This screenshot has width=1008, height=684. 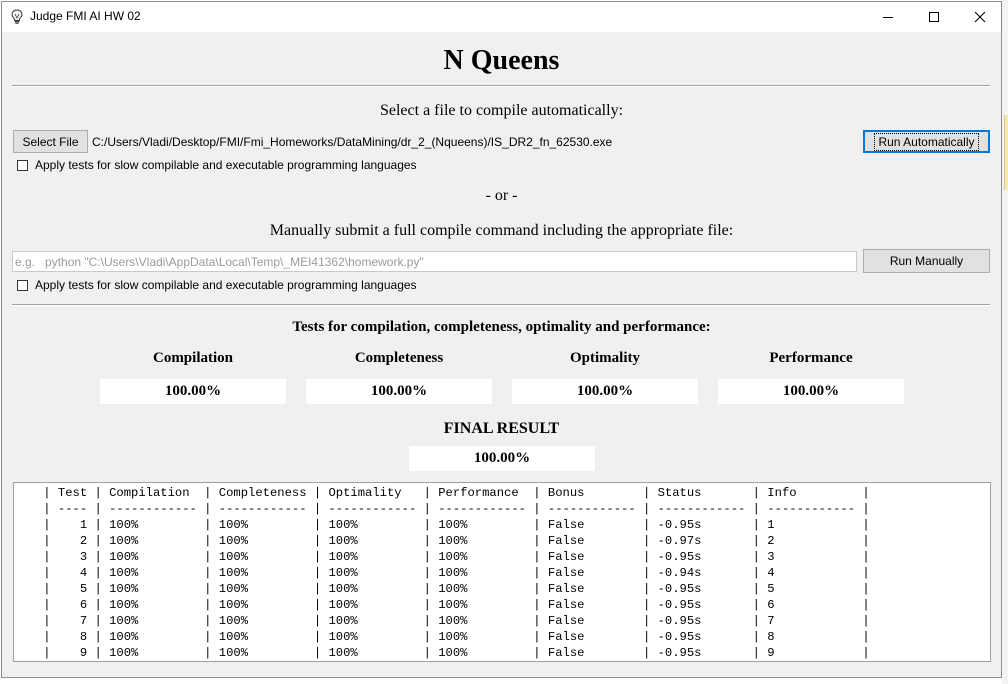 What do you see at coordinates (926, 261) in the screenshot?
I see `run-manually-button: Run Manually` at bounding box center [926, 261].